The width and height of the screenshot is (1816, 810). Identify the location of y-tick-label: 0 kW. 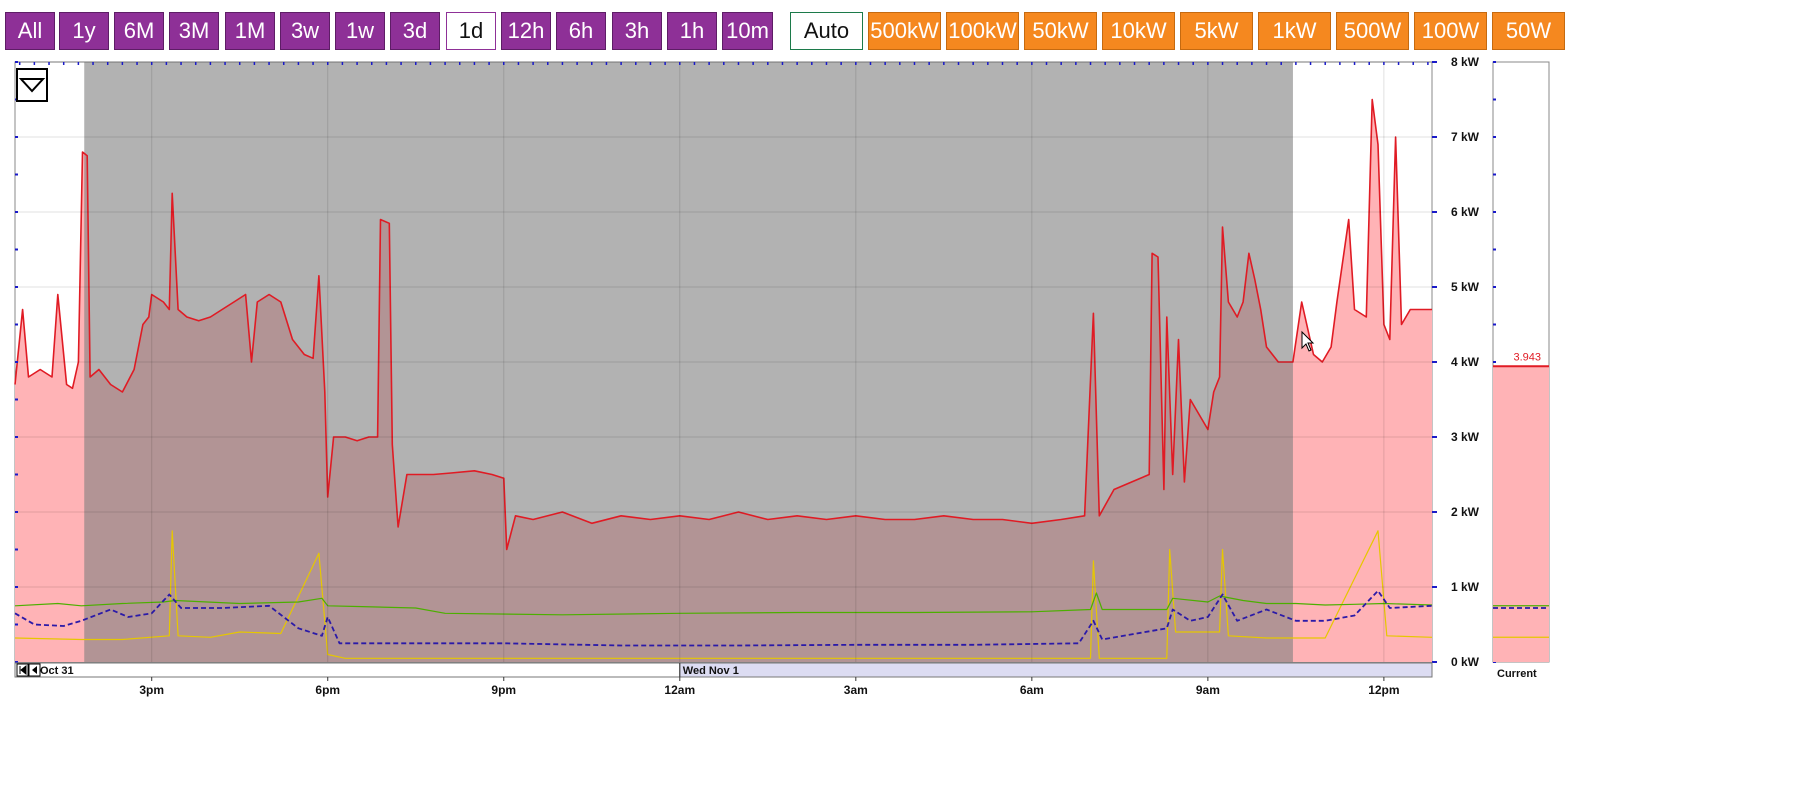
(1465, 662).